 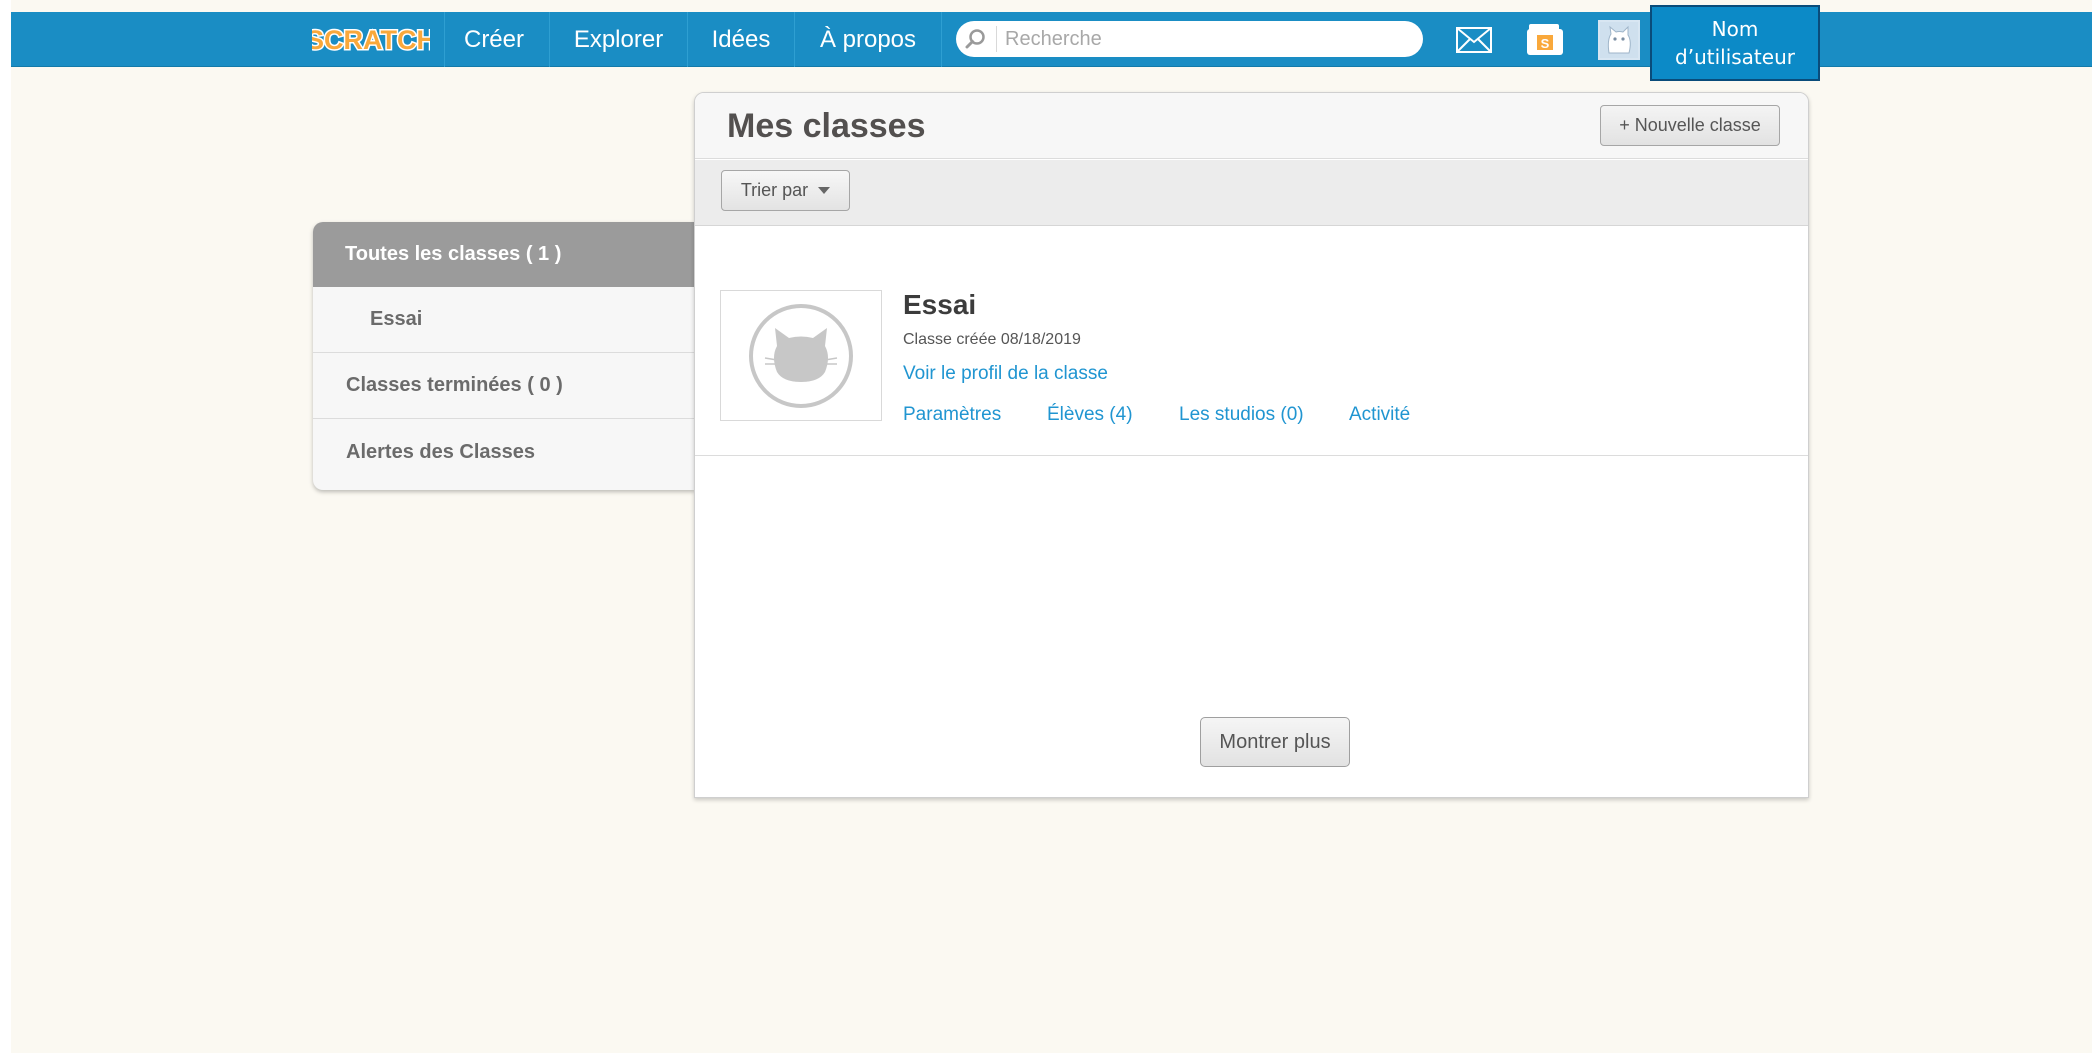 What do you see at coordinates (1690, 125) in the screenshot?
I see `new-class-button: + Nouvelle classe` at bounding box center [1690, 125].